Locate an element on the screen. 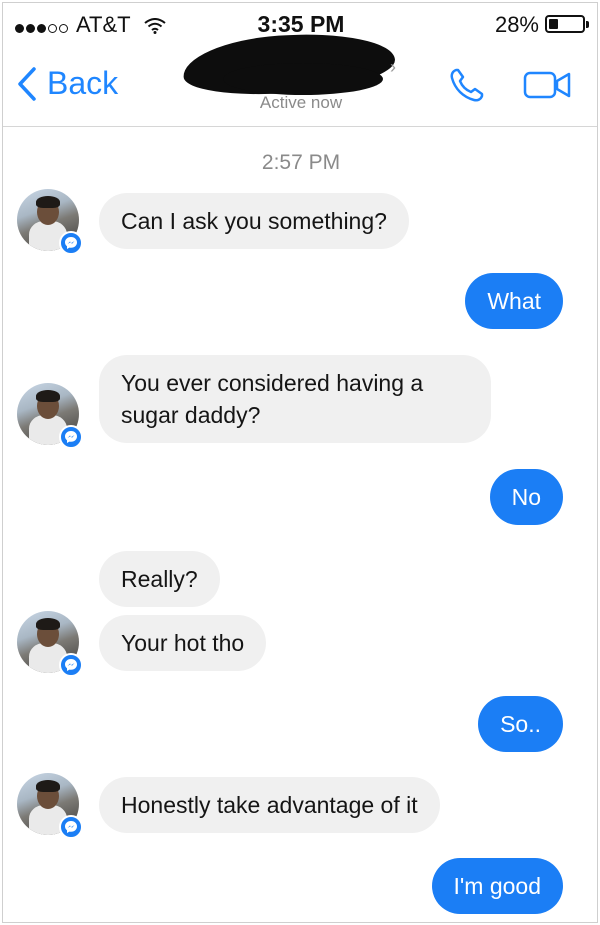 The width and height of the screenshot is (600, 925). message-bubble-outgoing: I'm good is located at coordinates (497, 886).